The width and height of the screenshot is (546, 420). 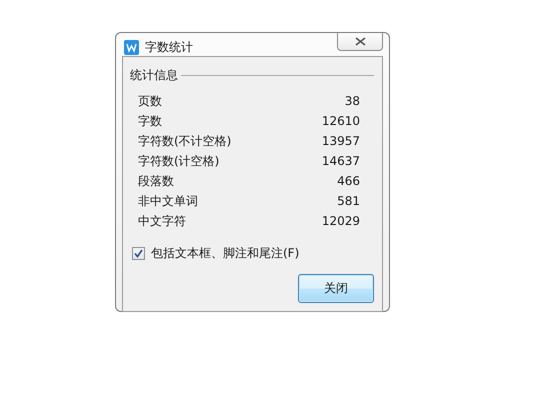 I want to click on stat-label: 页数, so click(x=150, y=101).